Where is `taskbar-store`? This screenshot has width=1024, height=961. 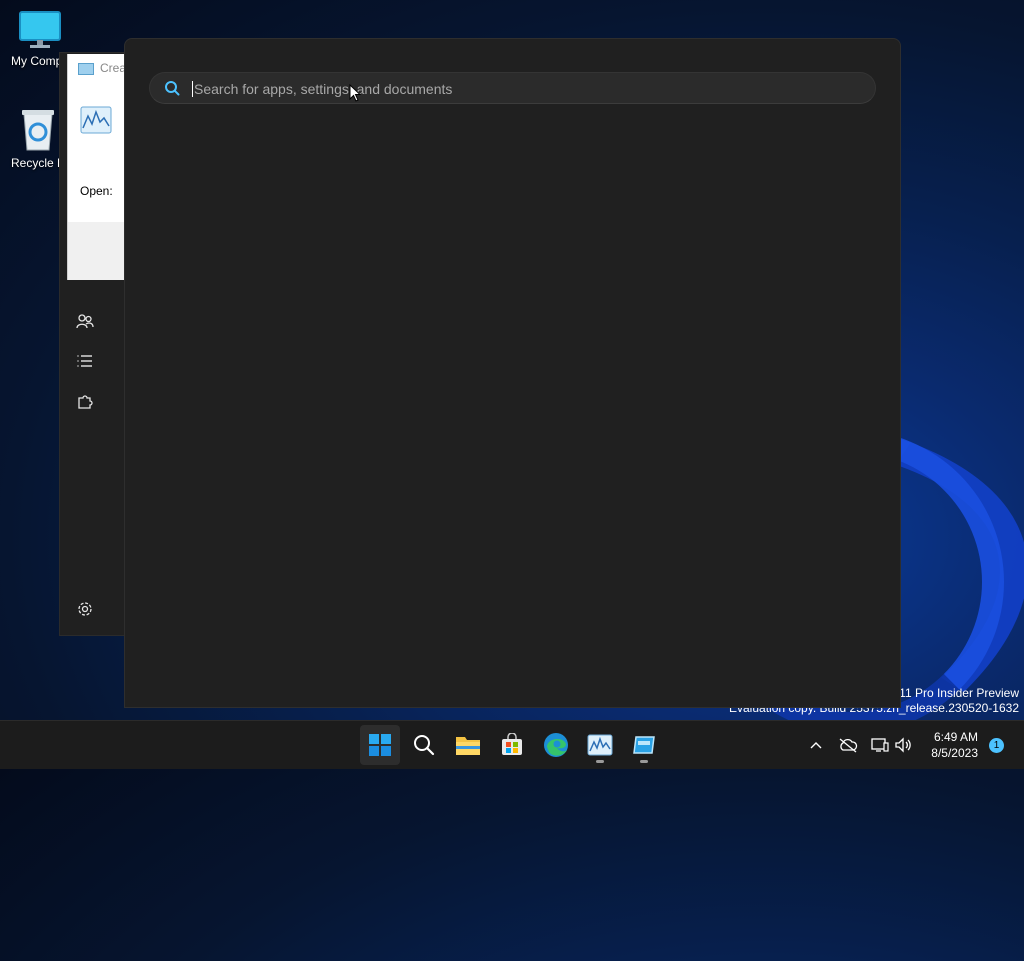
taskbar-store is located at coordinates (512, 745).